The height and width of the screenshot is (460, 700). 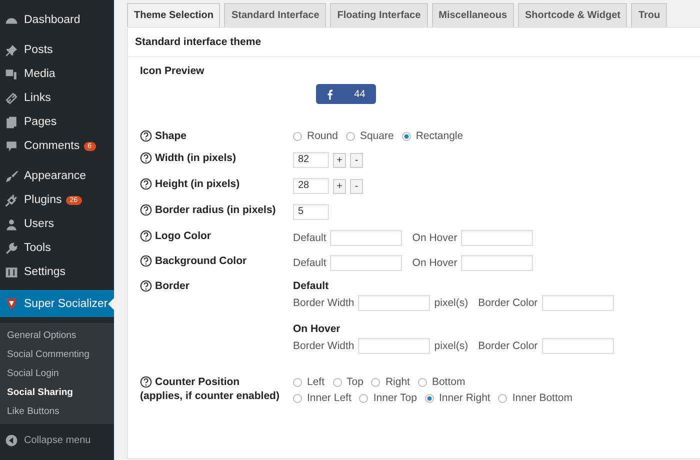 I want to click on radio-option: Left, so click(x=309, y=382).